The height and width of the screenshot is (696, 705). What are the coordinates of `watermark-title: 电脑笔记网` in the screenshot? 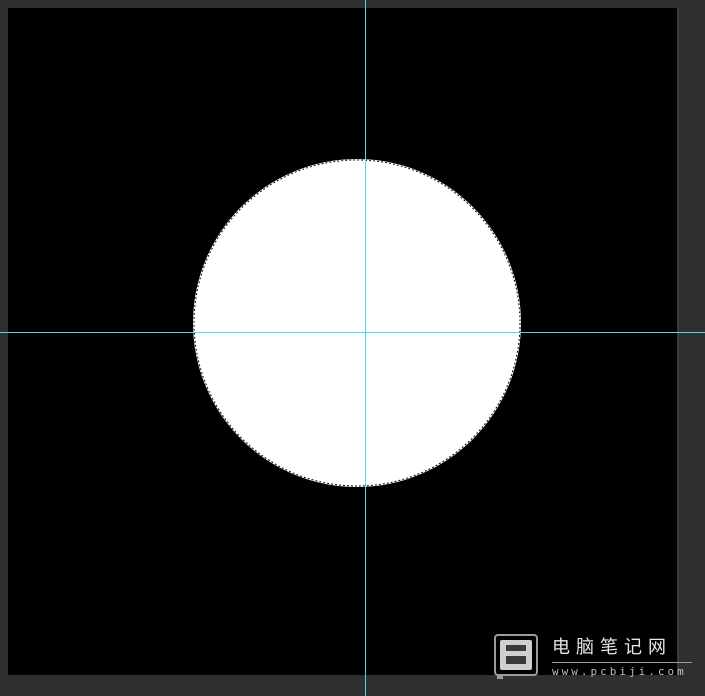 It's located at (612, 647).